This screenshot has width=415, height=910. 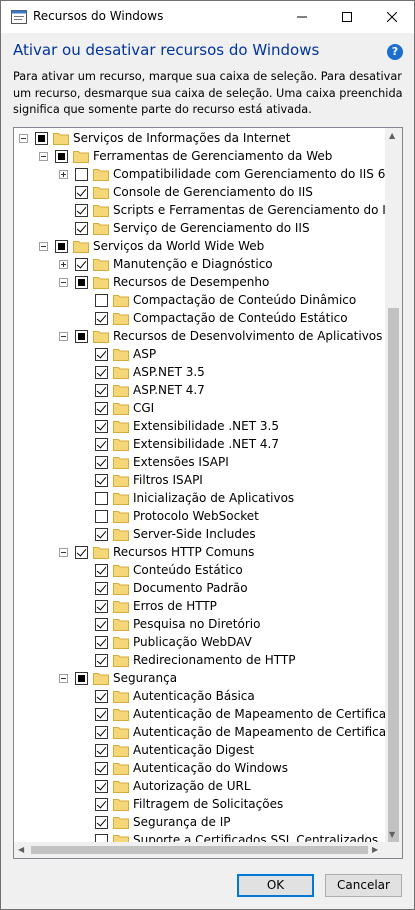 I want to click on close-button, so click(x=391, y=17).